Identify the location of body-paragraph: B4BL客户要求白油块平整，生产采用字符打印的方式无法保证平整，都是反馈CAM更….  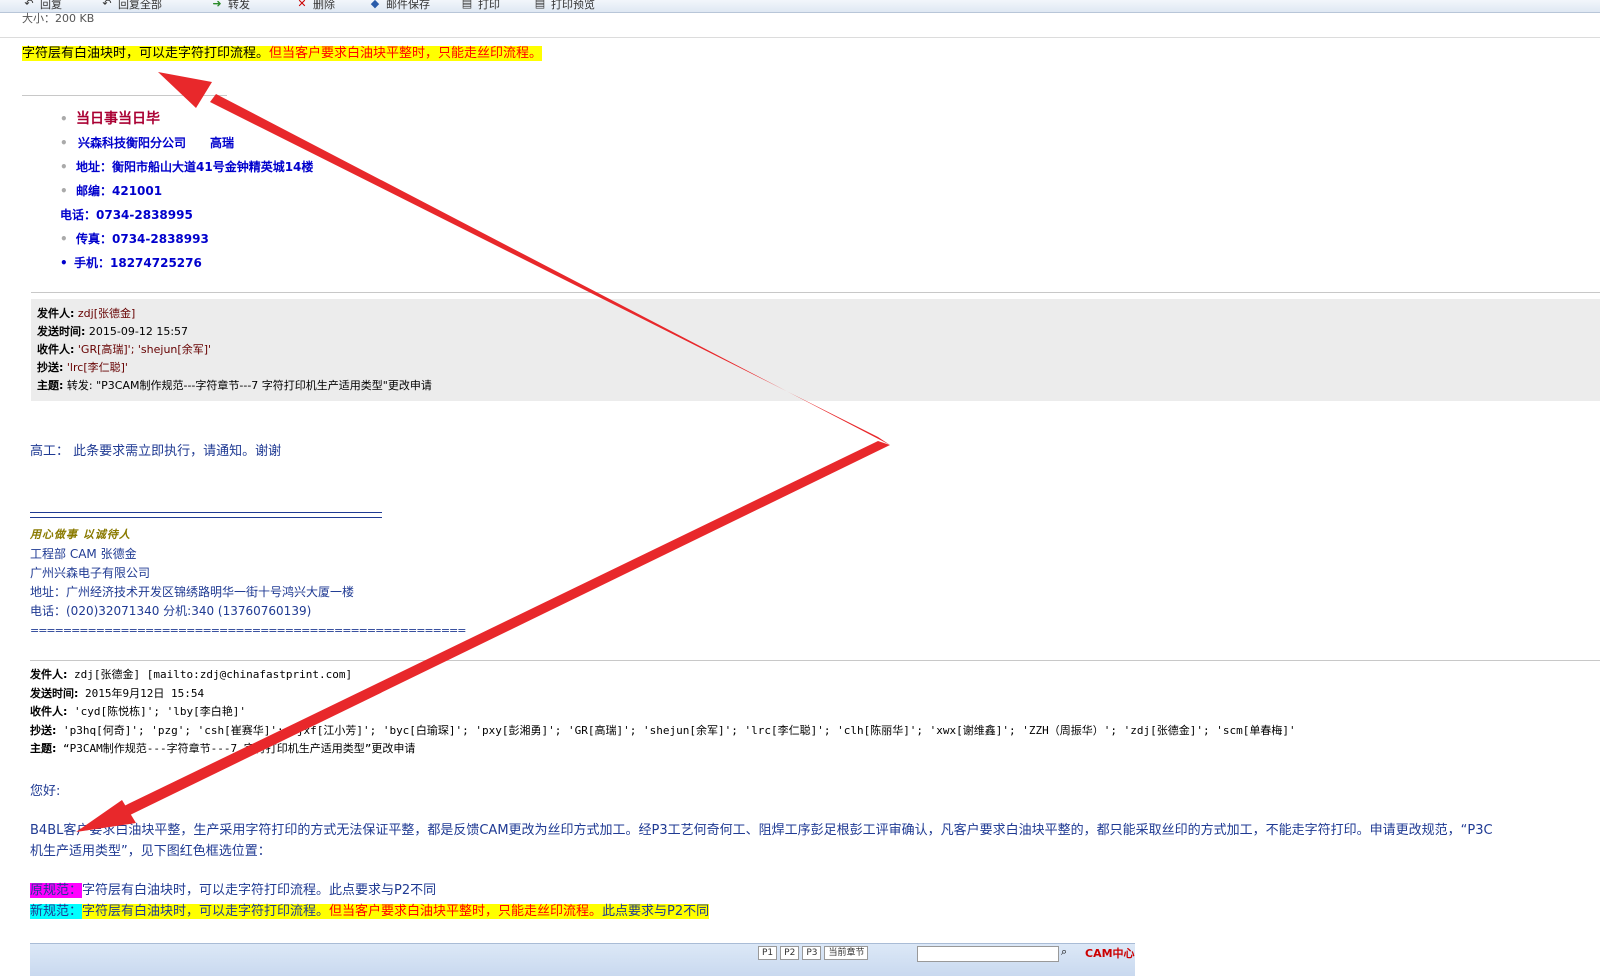
(815, 841).